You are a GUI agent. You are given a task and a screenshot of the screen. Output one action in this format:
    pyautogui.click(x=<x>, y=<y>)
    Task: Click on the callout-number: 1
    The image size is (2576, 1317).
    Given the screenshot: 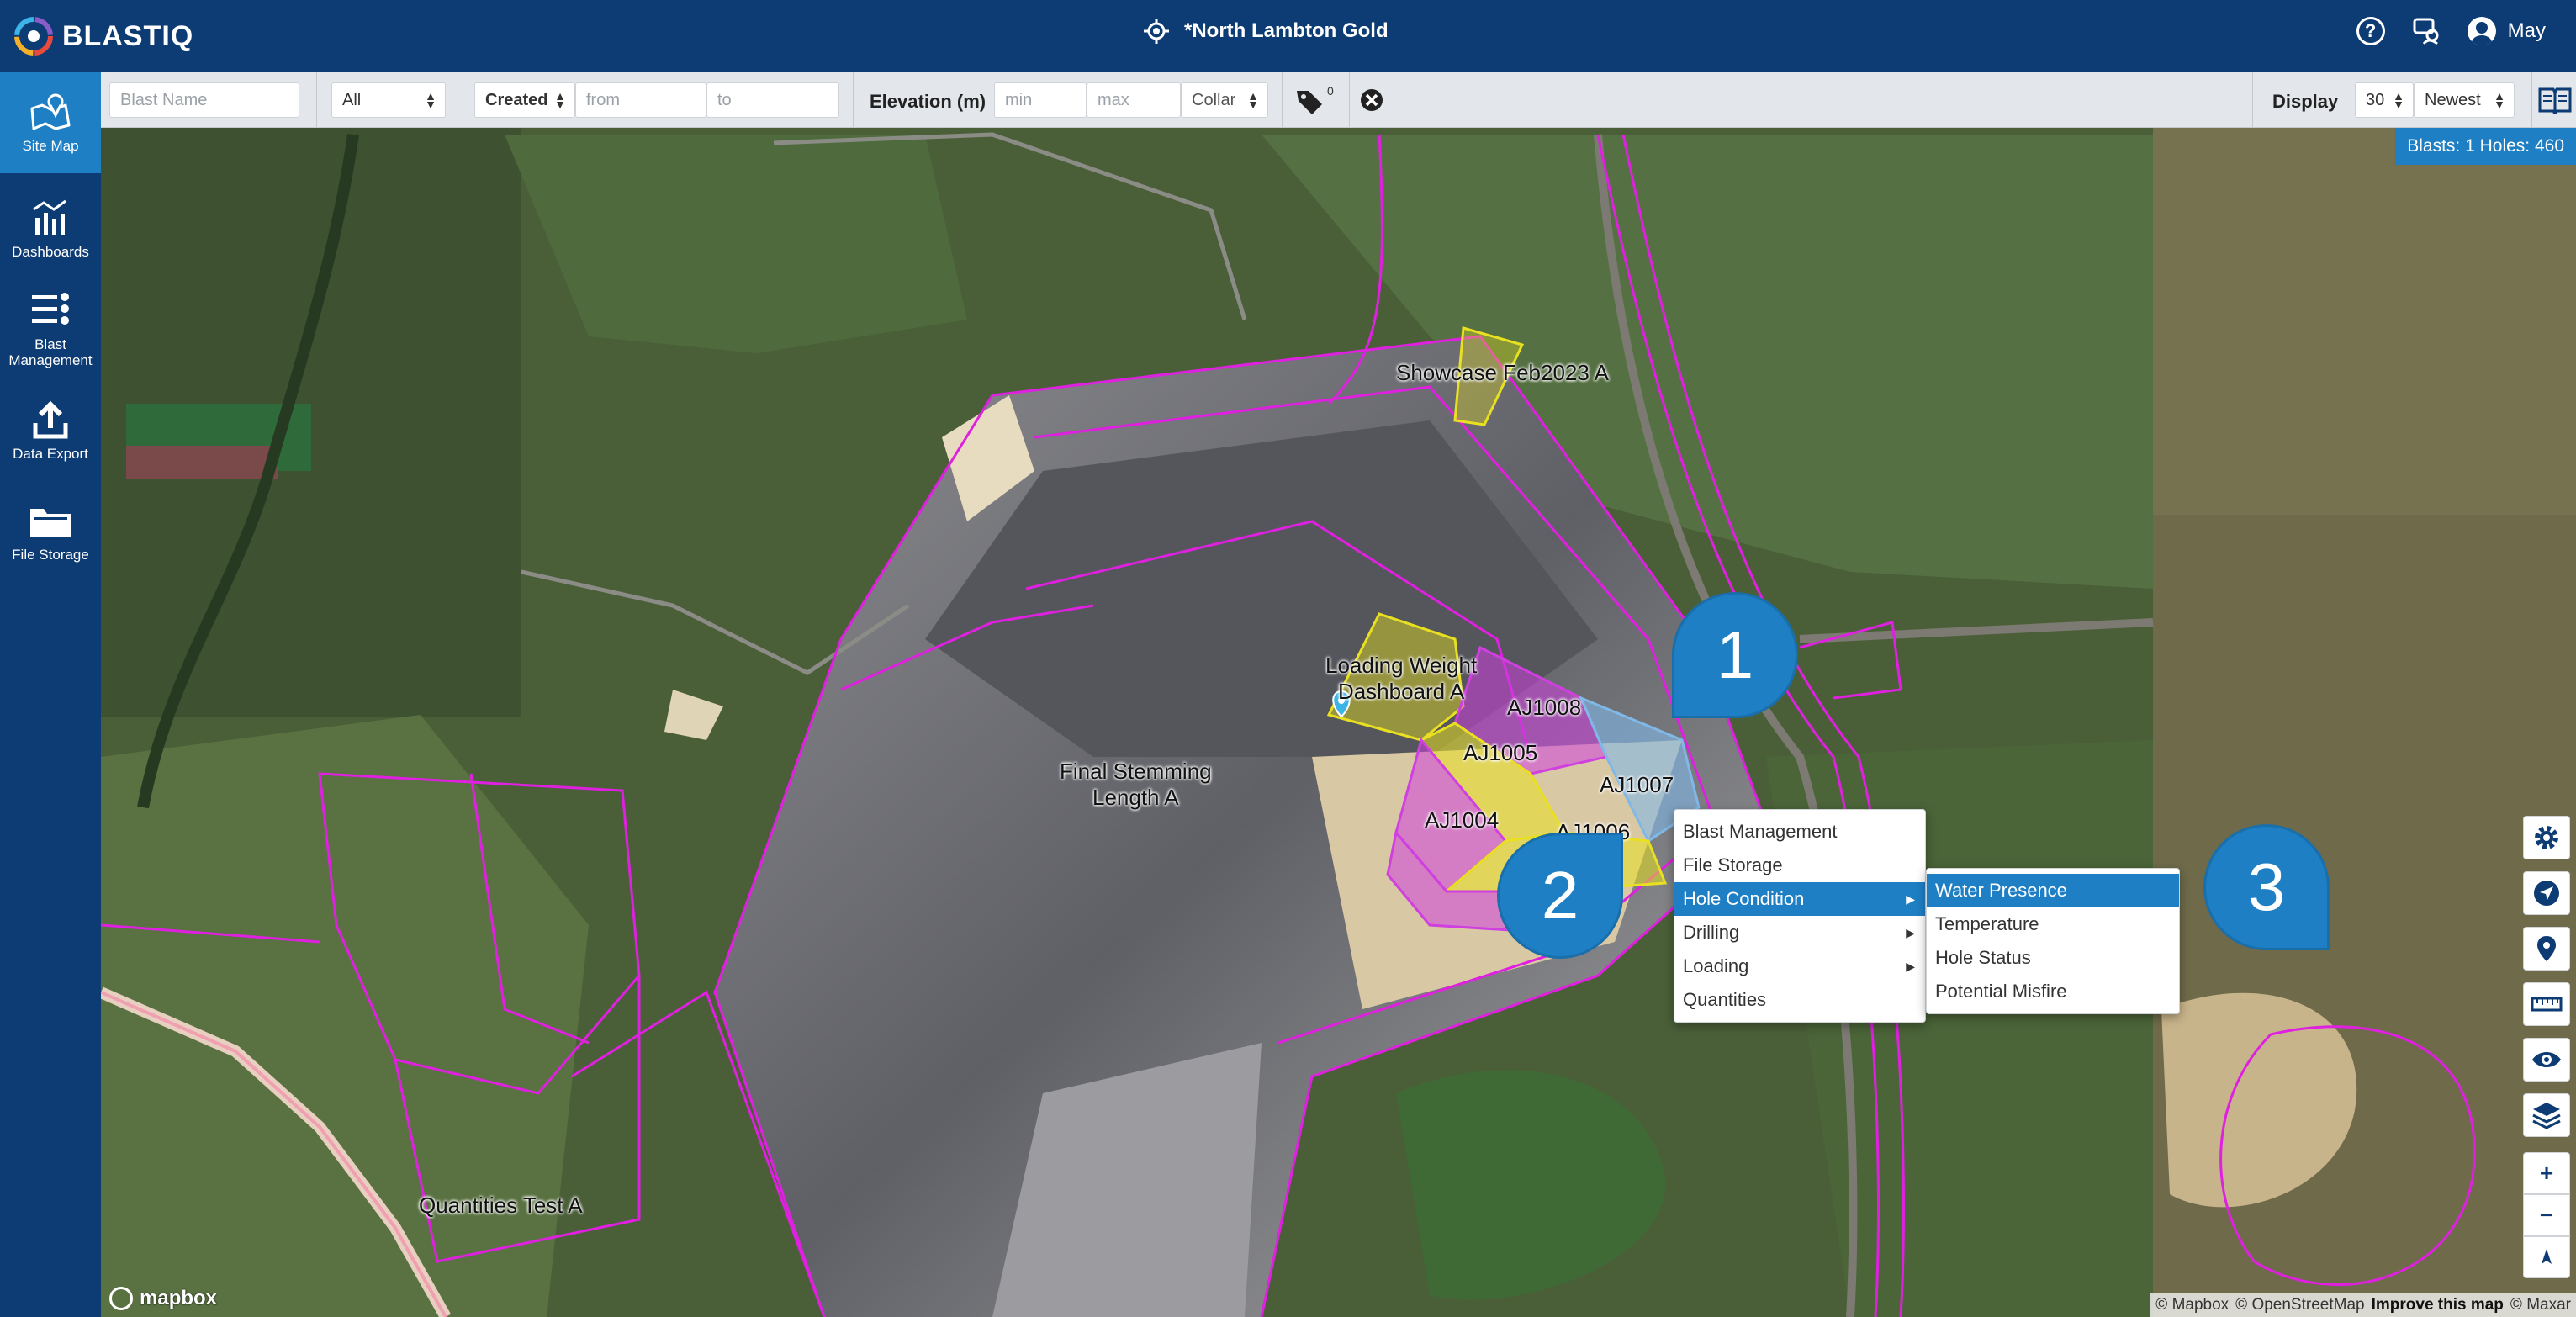 What is the action you would take?
    pyautogui.click(x=1735, y=654)
    